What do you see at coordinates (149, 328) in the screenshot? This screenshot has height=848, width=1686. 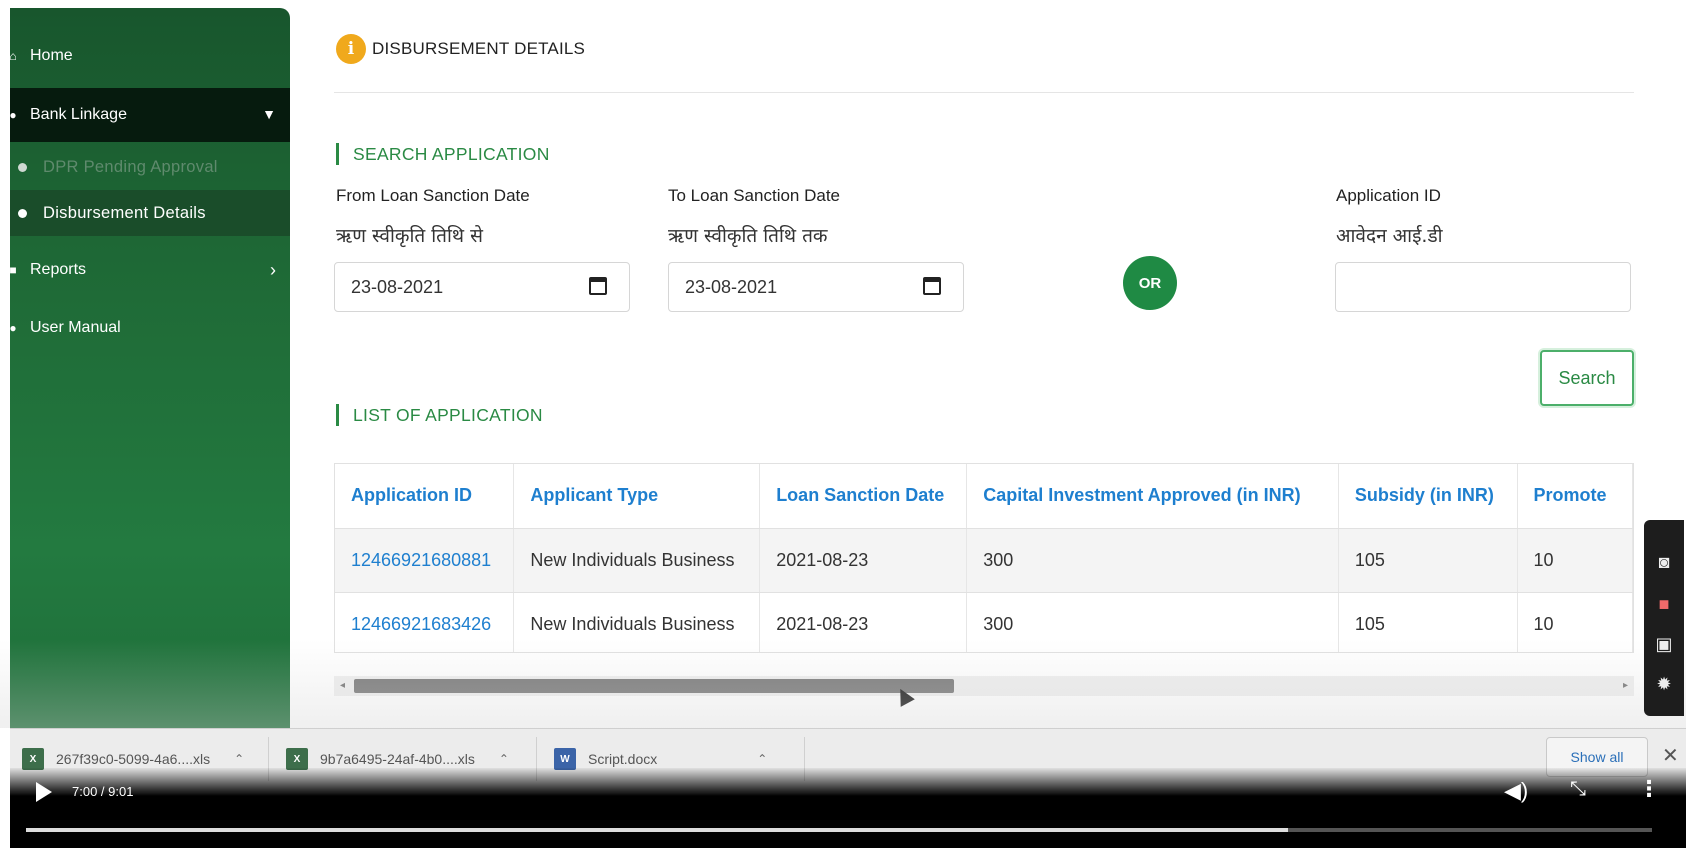 I see `sidebar-item-user-manual: ● User Manual` at bounding box center [149, 328].